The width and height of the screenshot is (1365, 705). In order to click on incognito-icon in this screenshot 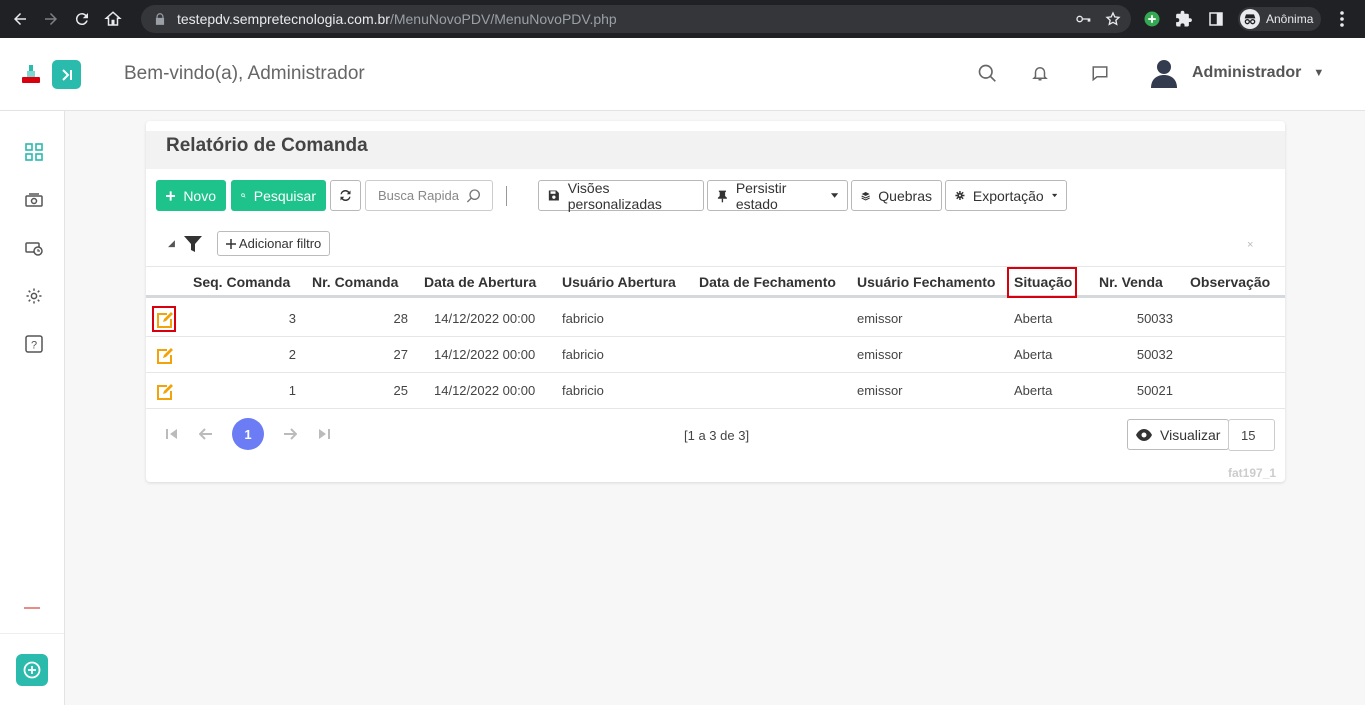, I will do `click(1250, 19)`.